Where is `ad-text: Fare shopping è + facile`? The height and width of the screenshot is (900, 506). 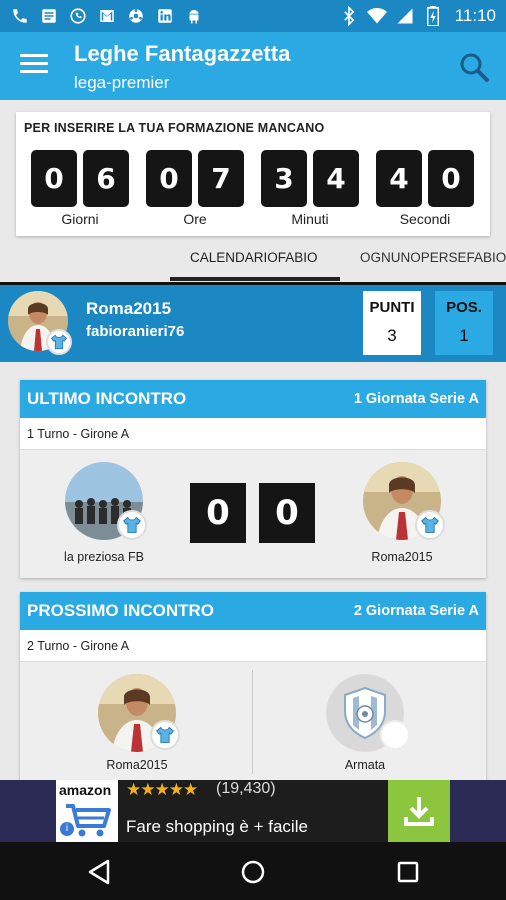 ad-text: Fare shopping è + facile is located at coordinates (217, 826).